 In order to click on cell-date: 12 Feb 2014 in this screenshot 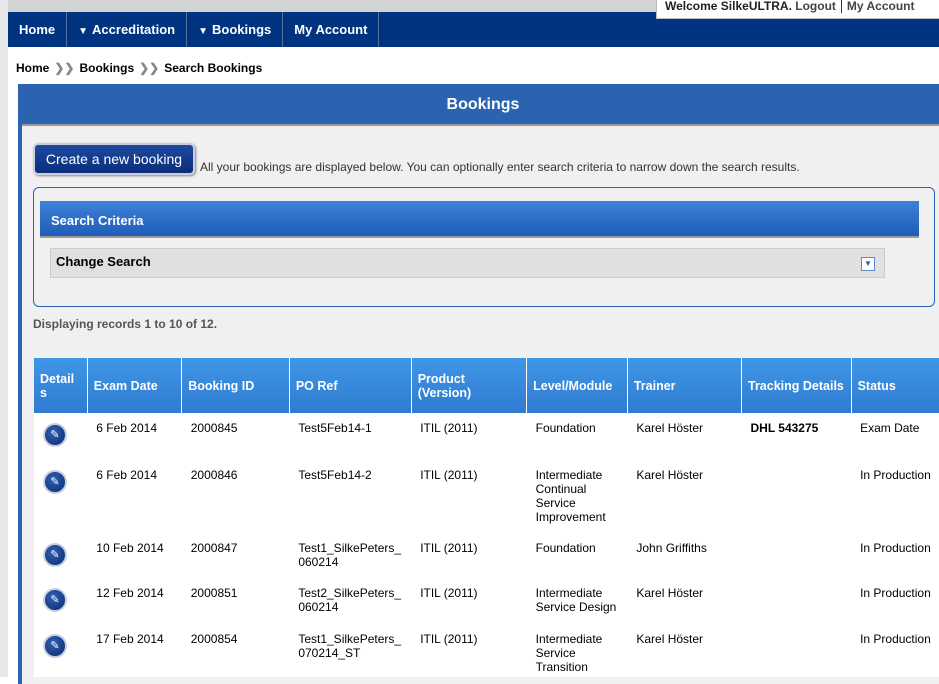, I will do `click(130, 593)`.